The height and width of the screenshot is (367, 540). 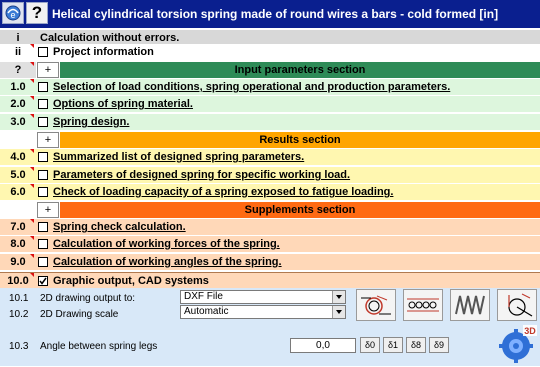 I want to click on select-value: DXF File, so click(x=203, y=296).